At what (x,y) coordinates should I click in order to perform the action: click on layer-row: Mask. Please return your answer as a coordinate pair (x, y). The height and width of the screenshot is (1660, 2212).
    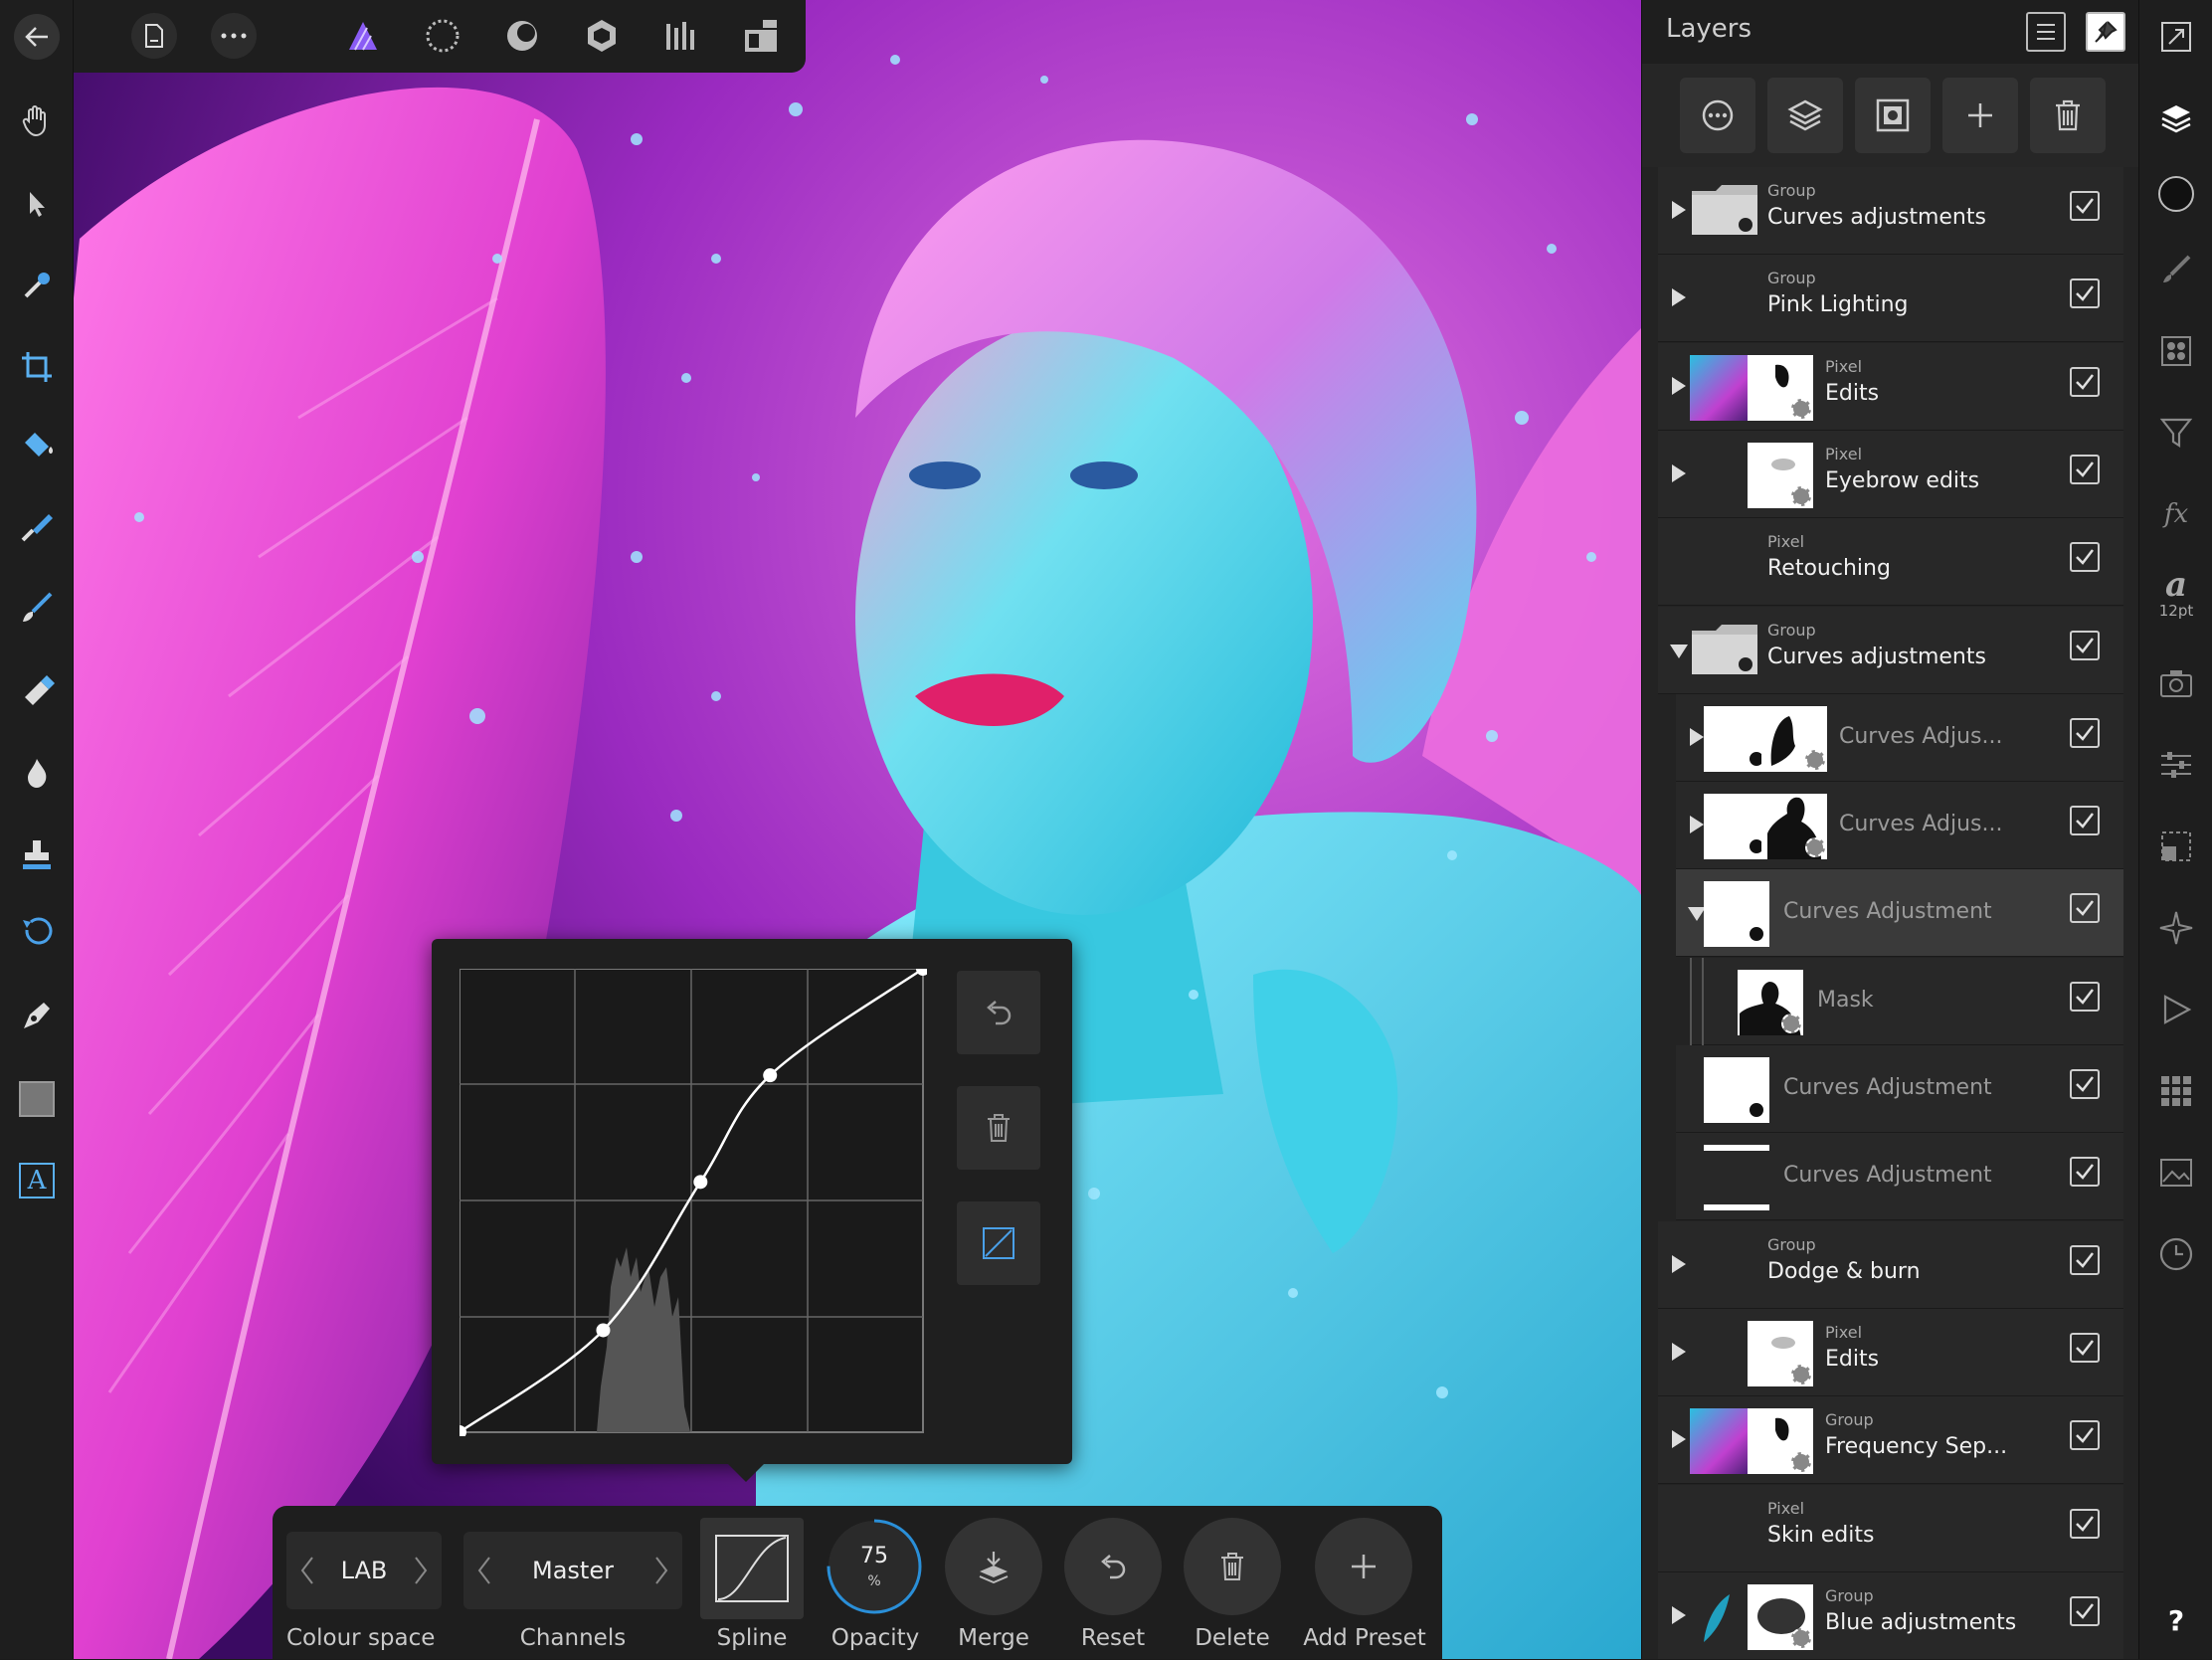
    Looking at the image, I should click on (1906, 1001).